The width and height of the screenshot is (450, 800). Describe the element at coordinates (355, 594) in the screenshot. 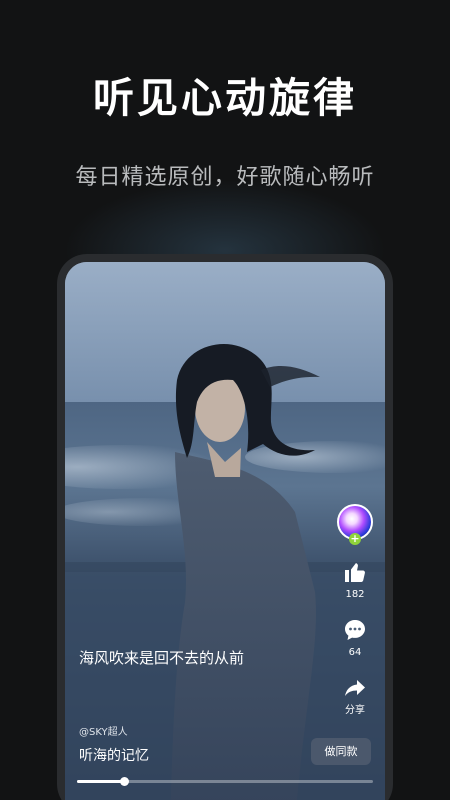

I see `like-count: 182` at that location.